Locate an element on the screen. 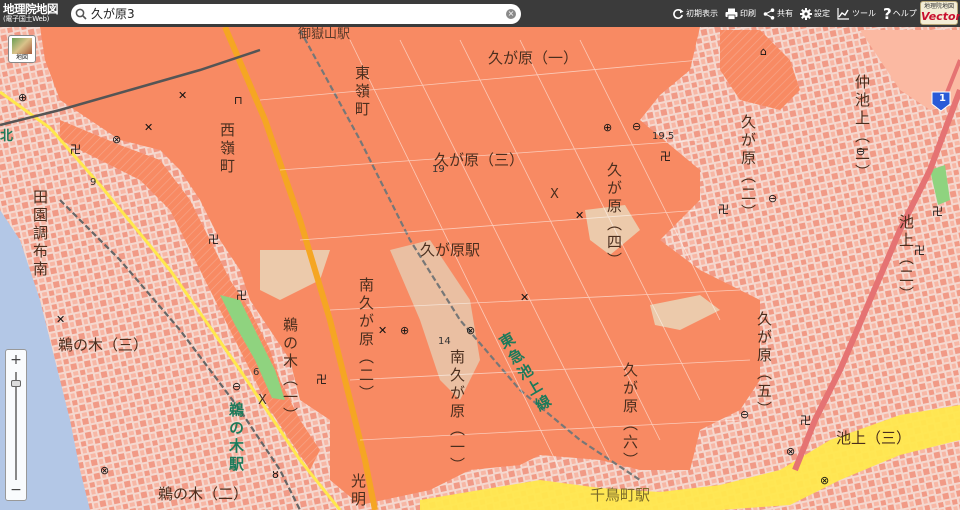 This screenshot has height=510, width=960. route-1-number: 1 is located at coordinates (942, 98).